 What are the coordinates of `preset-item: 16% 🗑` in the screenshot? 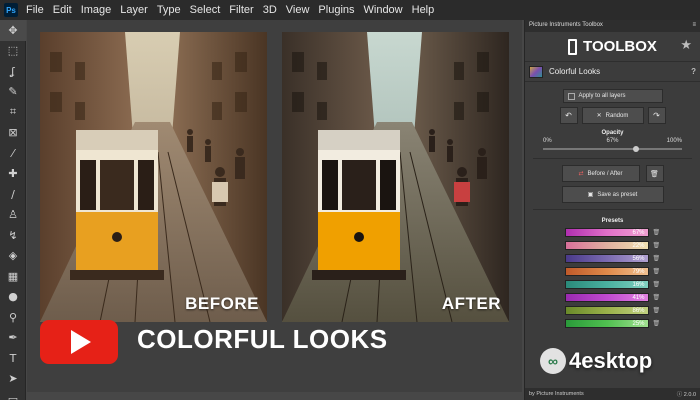 It's located at (612, 284).